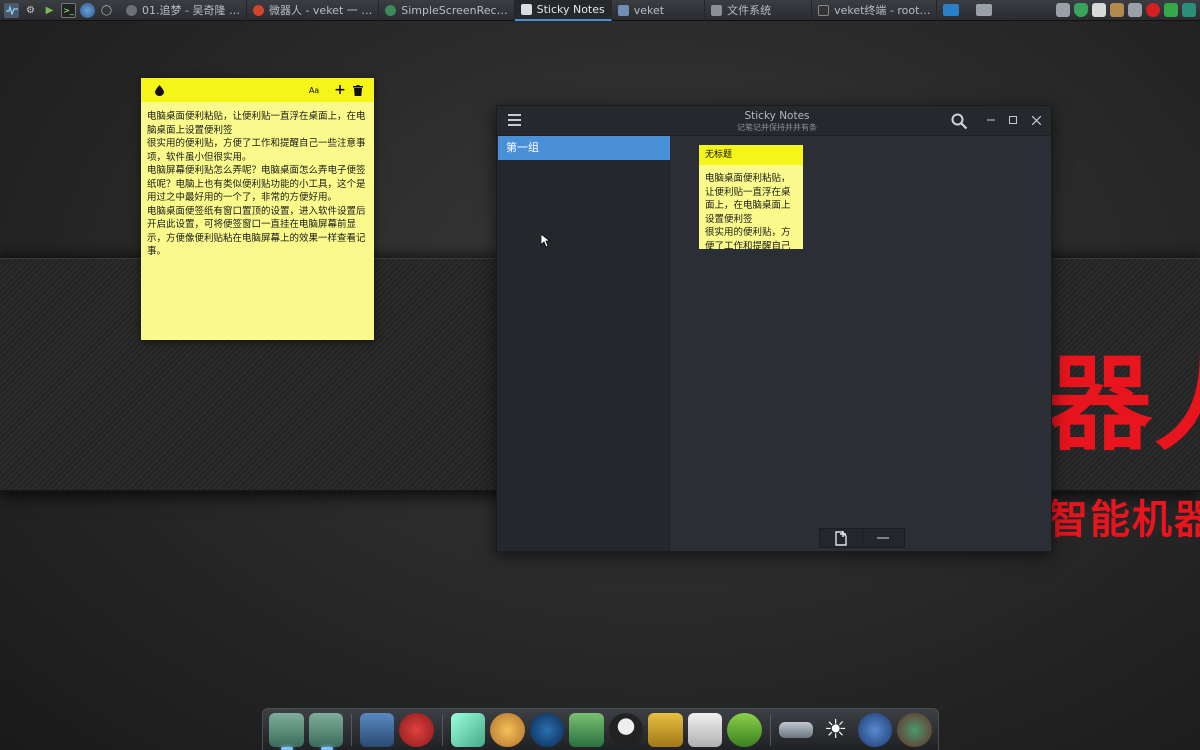  I want to click on media-player-icon, so click(547, 729).